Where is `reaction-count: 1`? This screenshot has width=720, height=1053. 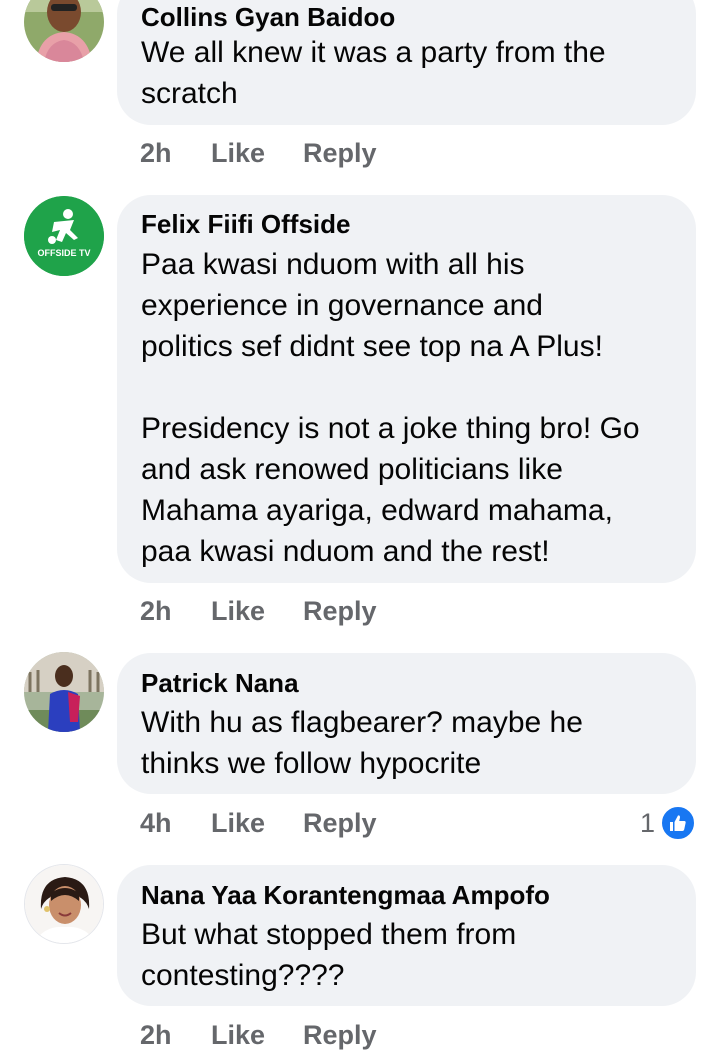
reaction-count: 1 is located at coordinates (648, 823).